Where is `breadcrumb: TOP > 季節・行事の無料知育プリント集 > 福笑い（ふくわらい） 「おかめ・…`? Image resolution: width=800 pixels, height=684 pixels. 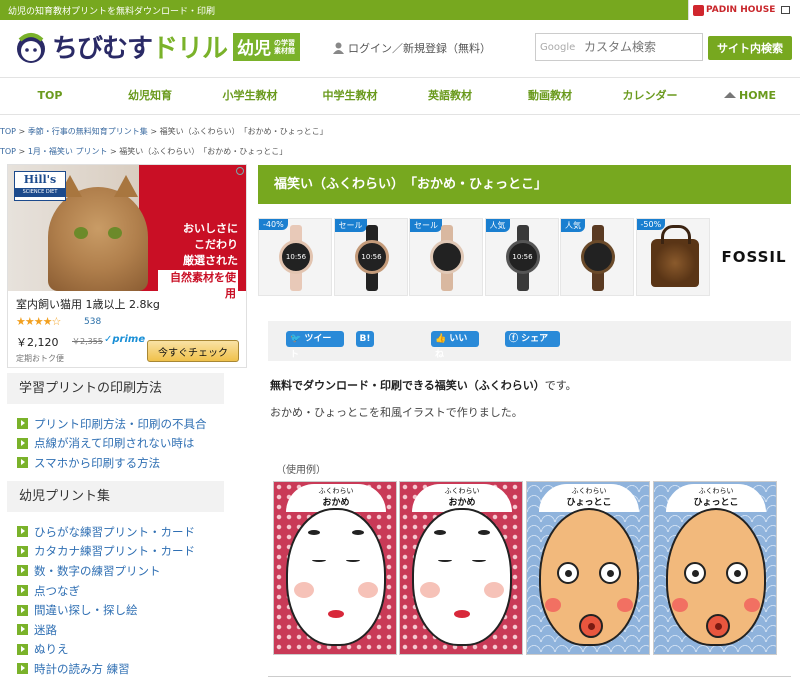 breadcrumb: TOP > 季節・行事の無料知育プリント集 > 福笑い（ふくわらい） 「おかめ・… is located at coordinates (164, 131).